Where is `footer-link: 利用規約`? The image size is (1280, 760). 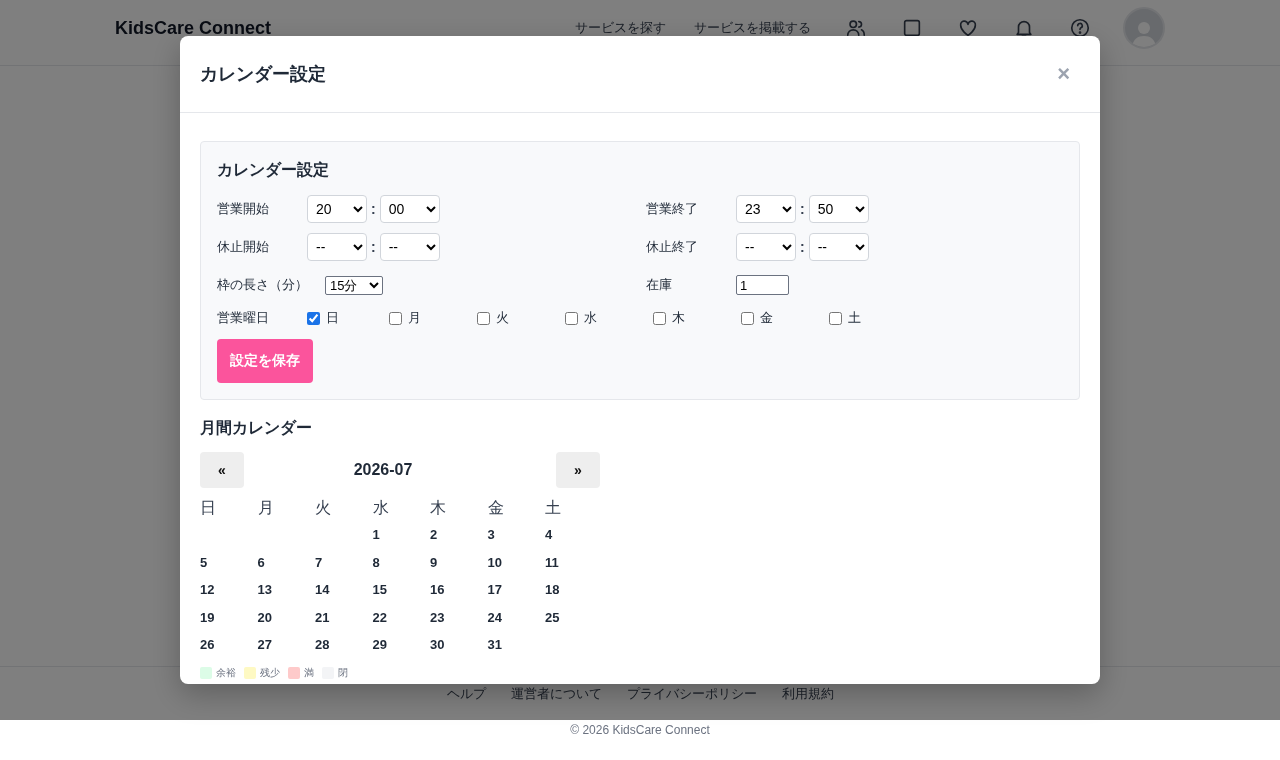 footer-link: 利用規約 is located at coordinates (807, 694).